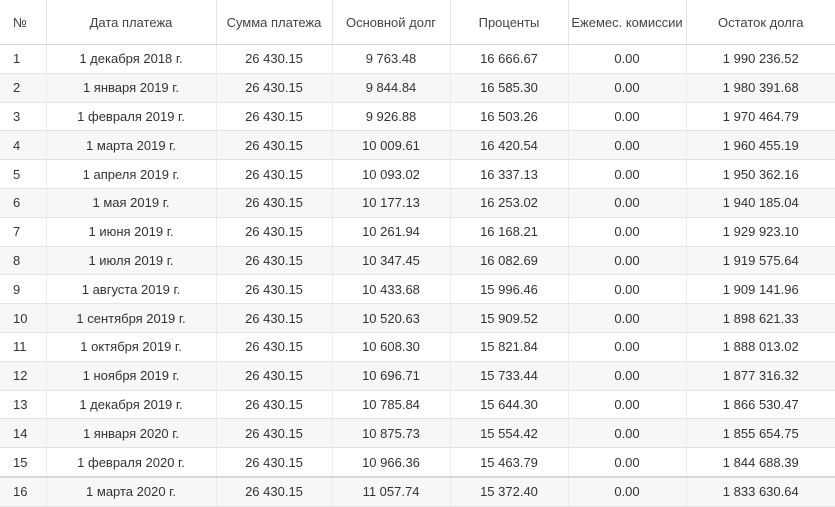 Image resolution: width=835 pixels, height=507 pixels. I want to click on cell-remaining-balance: 1 960 455.19, so click(760, 145).